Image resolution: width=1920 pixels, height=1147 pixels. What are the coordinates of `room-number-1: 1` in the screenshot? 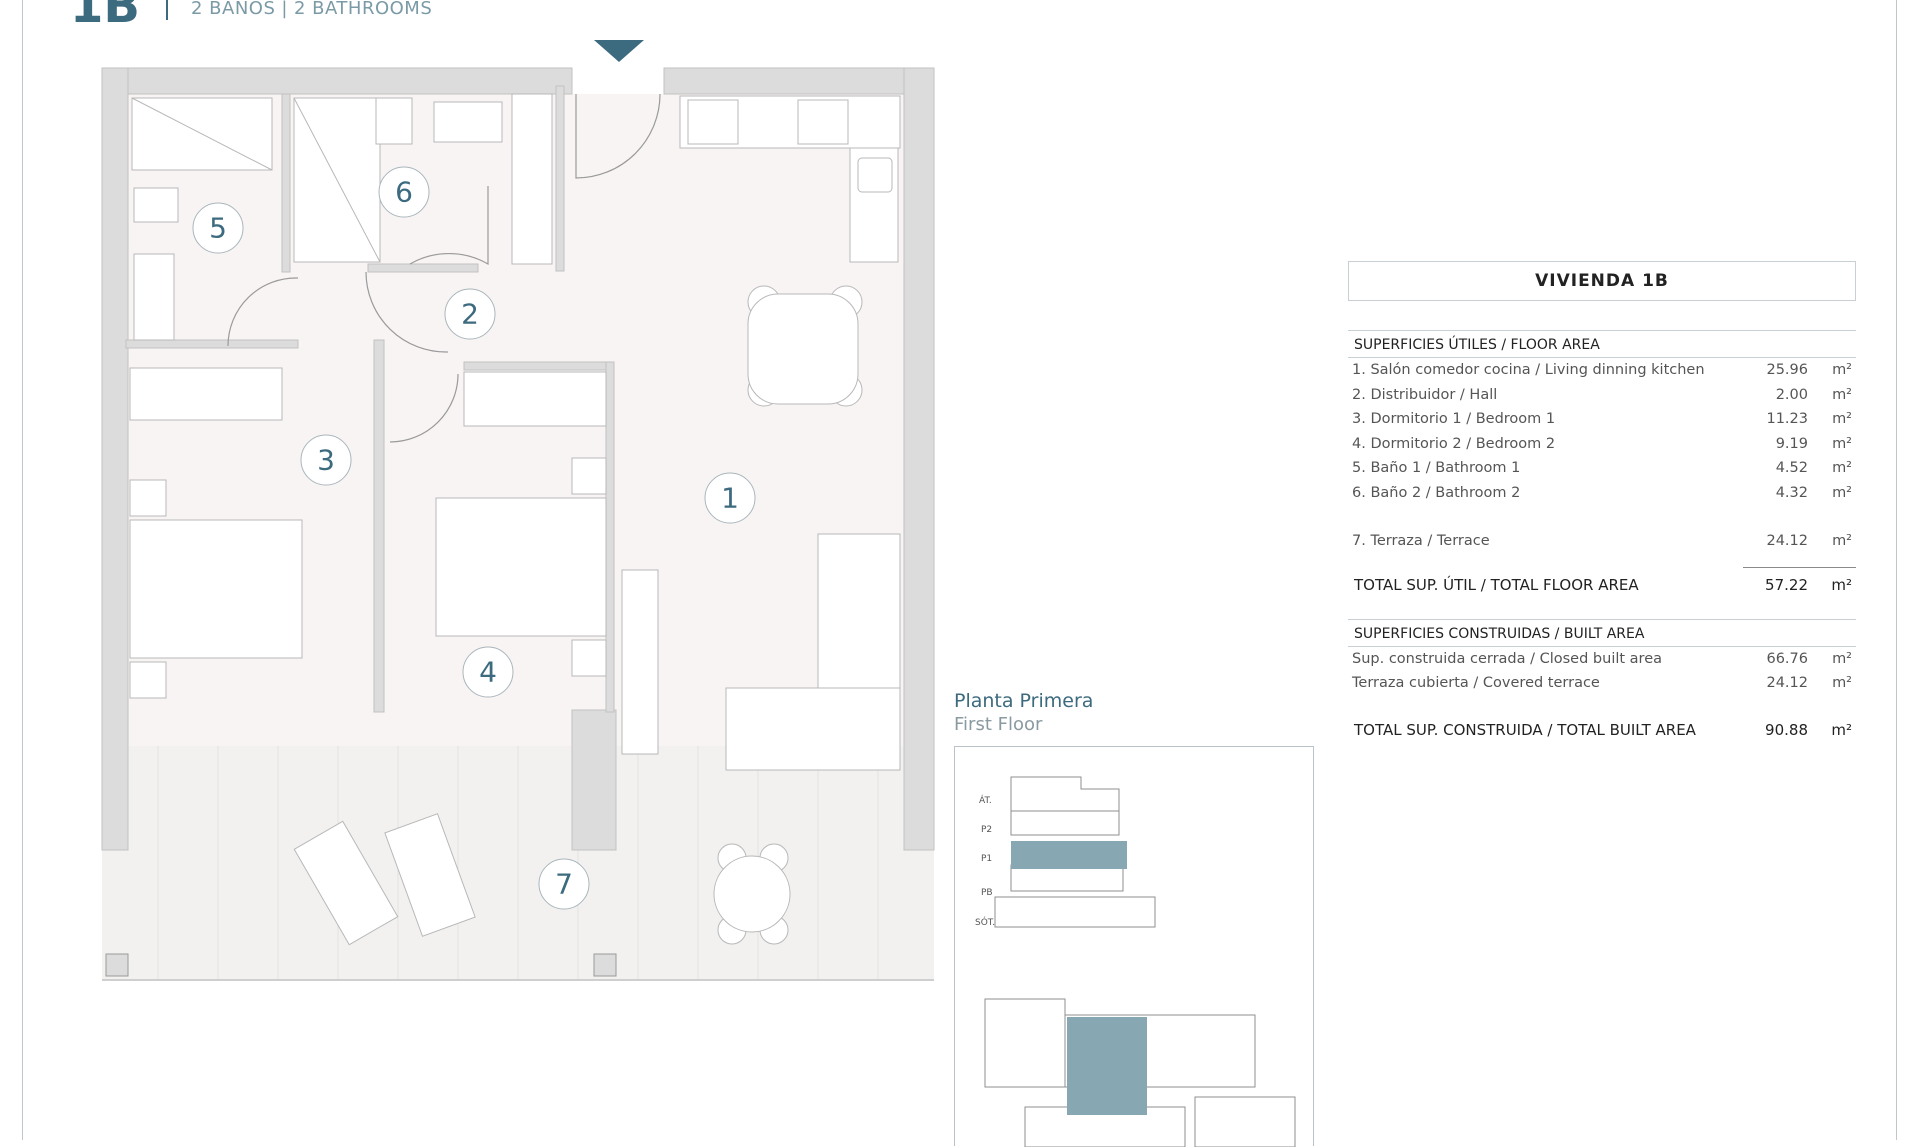 It's located at (730, 498).